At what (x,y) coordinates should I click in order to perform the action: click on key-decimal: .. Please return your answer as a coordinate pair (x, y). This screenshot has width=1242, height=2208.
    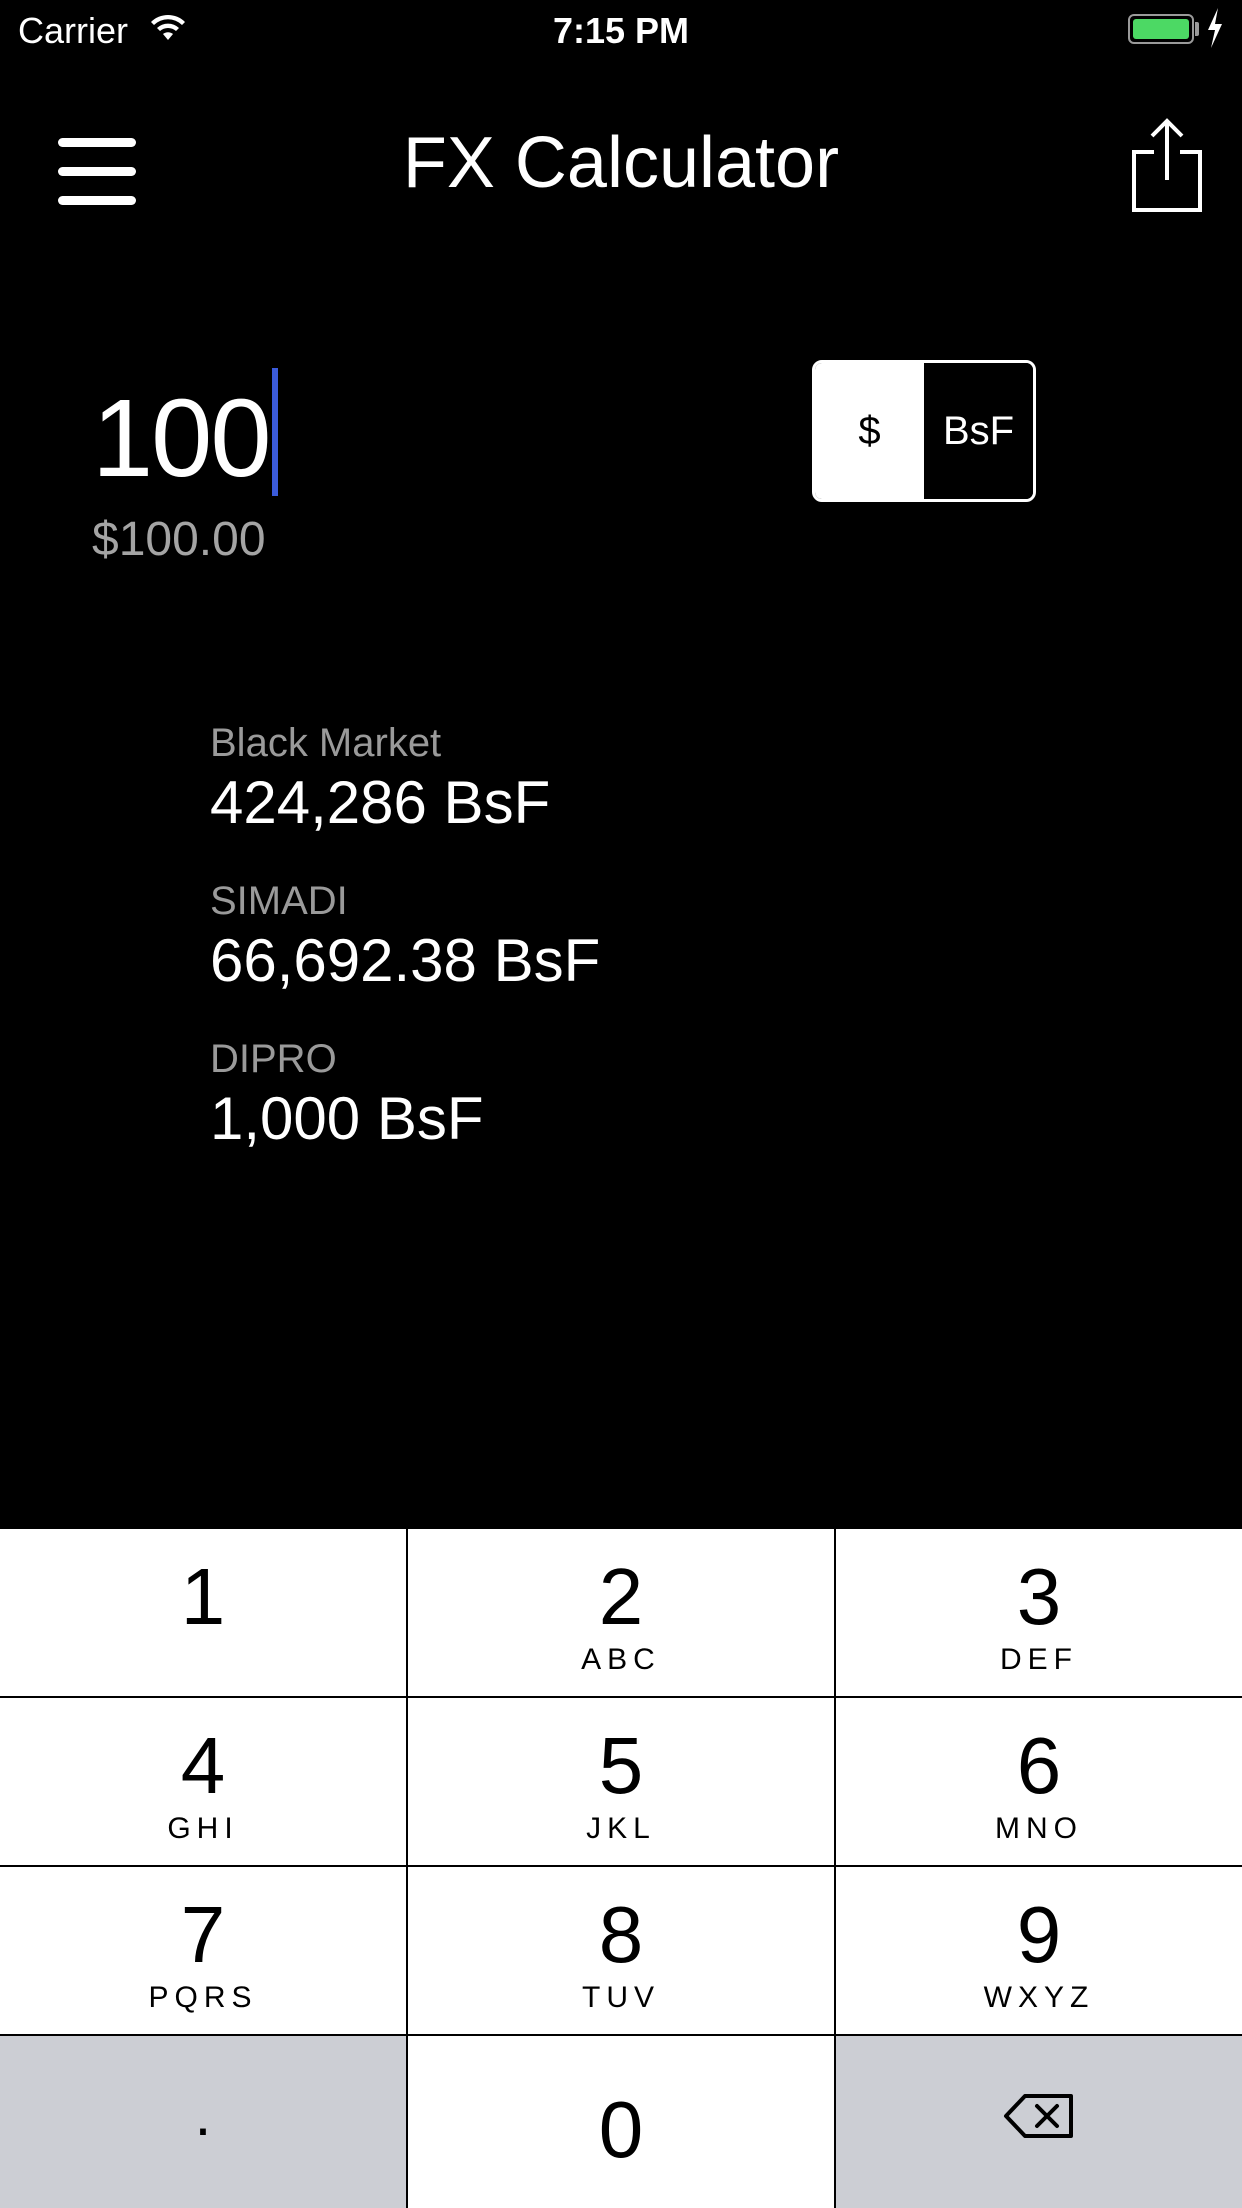
    Looking at the image, I should click on (203, 2122).